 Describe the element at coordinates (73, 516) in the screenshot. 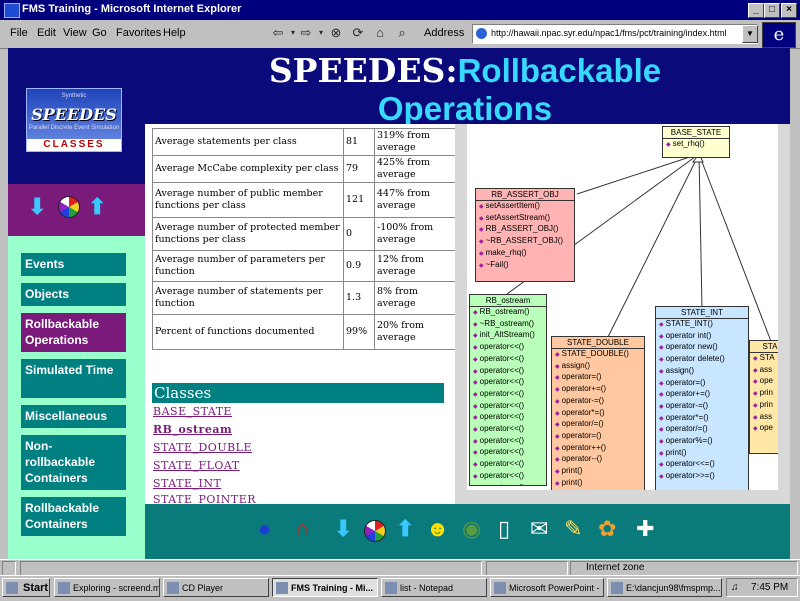

I see `nav-rollbackable-containers: Rollbackable Containers` at that location.